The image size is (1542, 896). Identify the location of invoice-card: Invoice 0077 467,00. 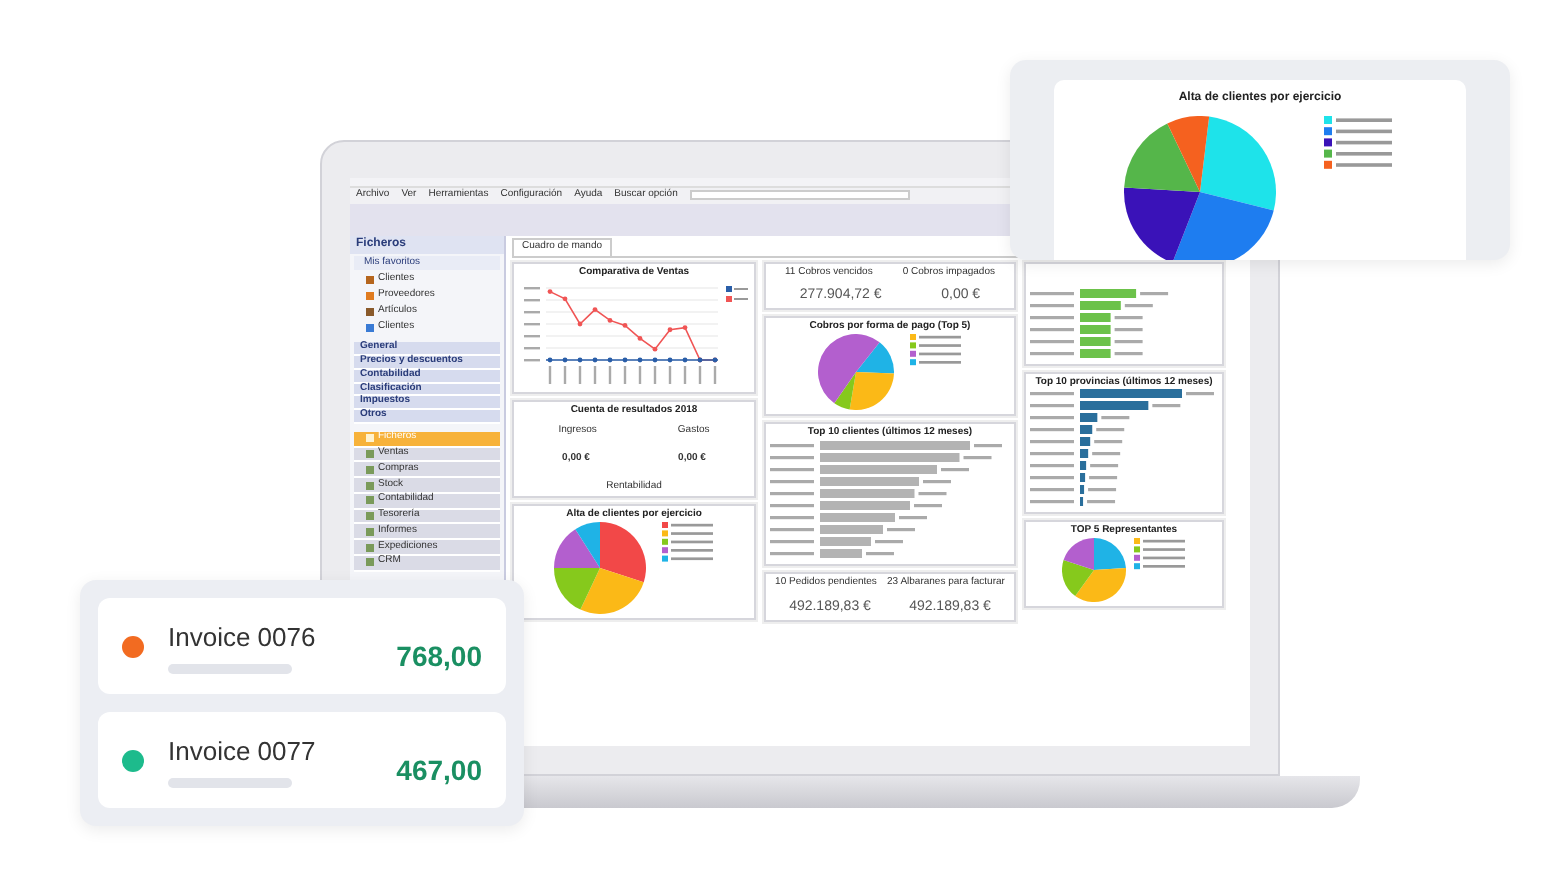
(302, 760).